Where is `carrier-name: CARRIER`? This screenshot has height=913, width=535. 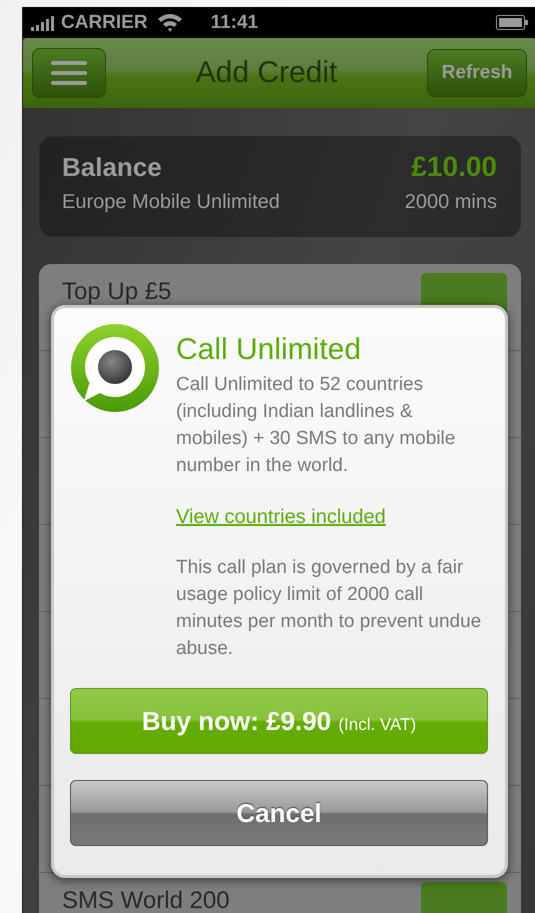 carrier-name: CARRIER is located at coordinates (104, 23).